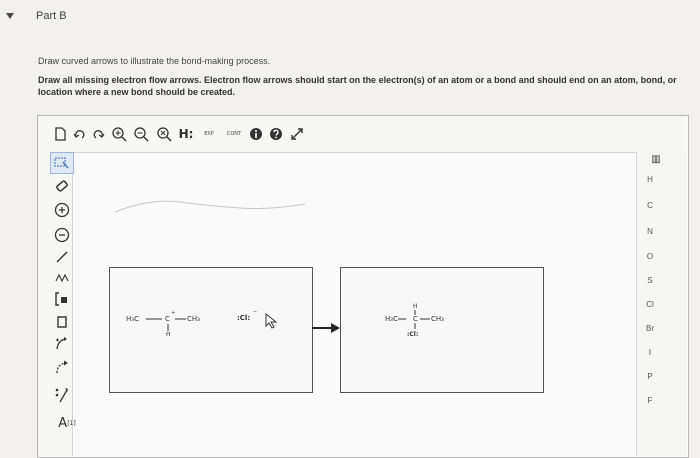  Describe the element at coordinates (62, 368) in the screenshot. I see `curved-arrow-icon` at that location.